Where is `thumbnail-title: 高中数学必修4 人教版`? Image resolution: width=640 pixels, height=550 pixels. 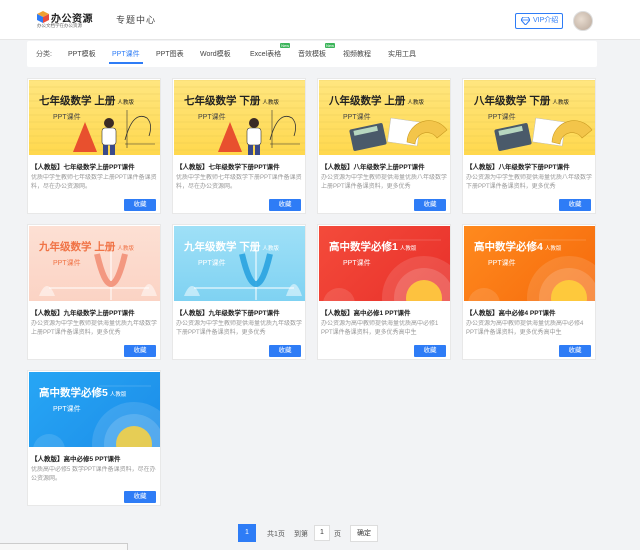
thumbnail-title: 高中数学必修4 人教版 is located at coordinates (518, 247).